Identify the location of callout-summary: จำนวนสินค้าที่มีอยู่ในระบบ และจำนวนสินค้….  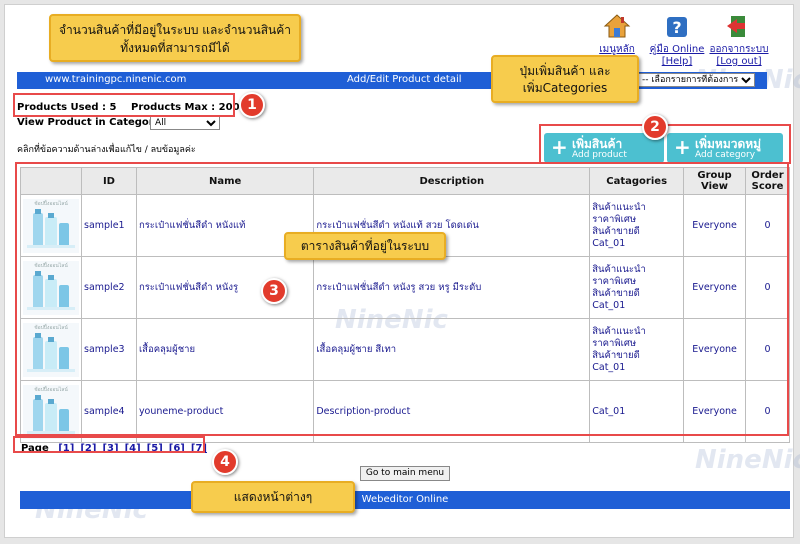
(175, 38).